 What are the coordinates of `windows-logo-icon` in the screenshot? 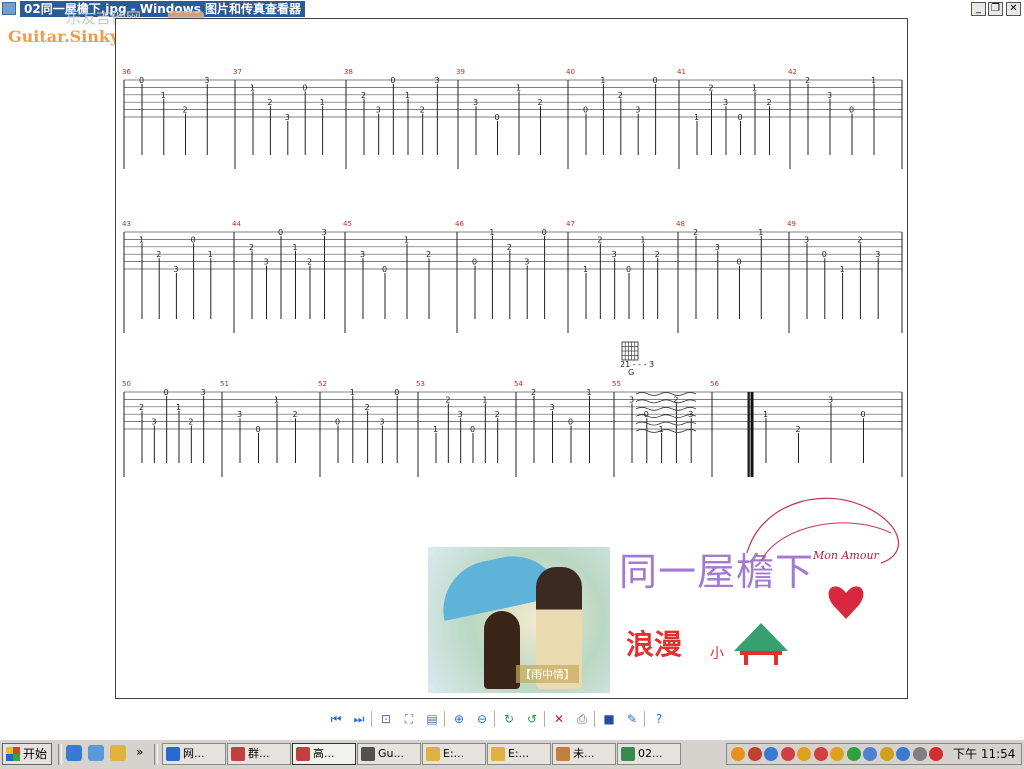 It's located at (13, 754).